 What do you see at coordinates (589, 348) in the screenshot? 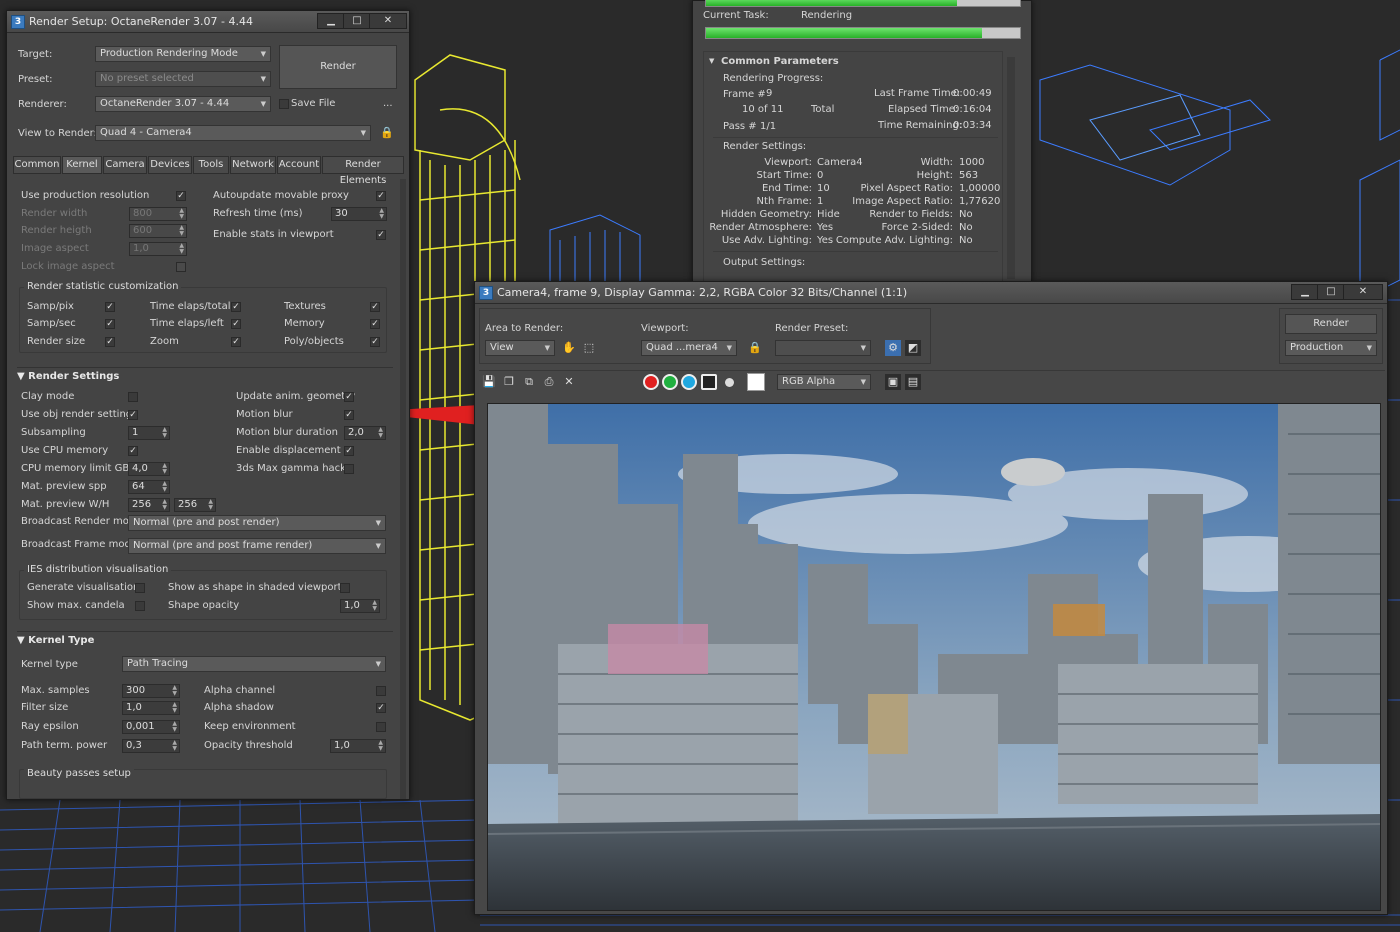
I see `auto-region-icon: ⬚` at bounding box center [589, 348].